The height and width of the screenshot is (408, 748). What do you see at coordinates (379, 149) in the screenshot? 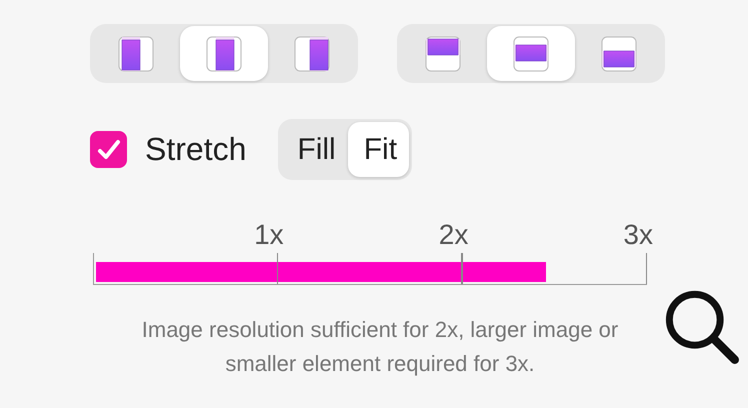
I see `scale-mode-segment: Fit` at bounding box center [379, 149].